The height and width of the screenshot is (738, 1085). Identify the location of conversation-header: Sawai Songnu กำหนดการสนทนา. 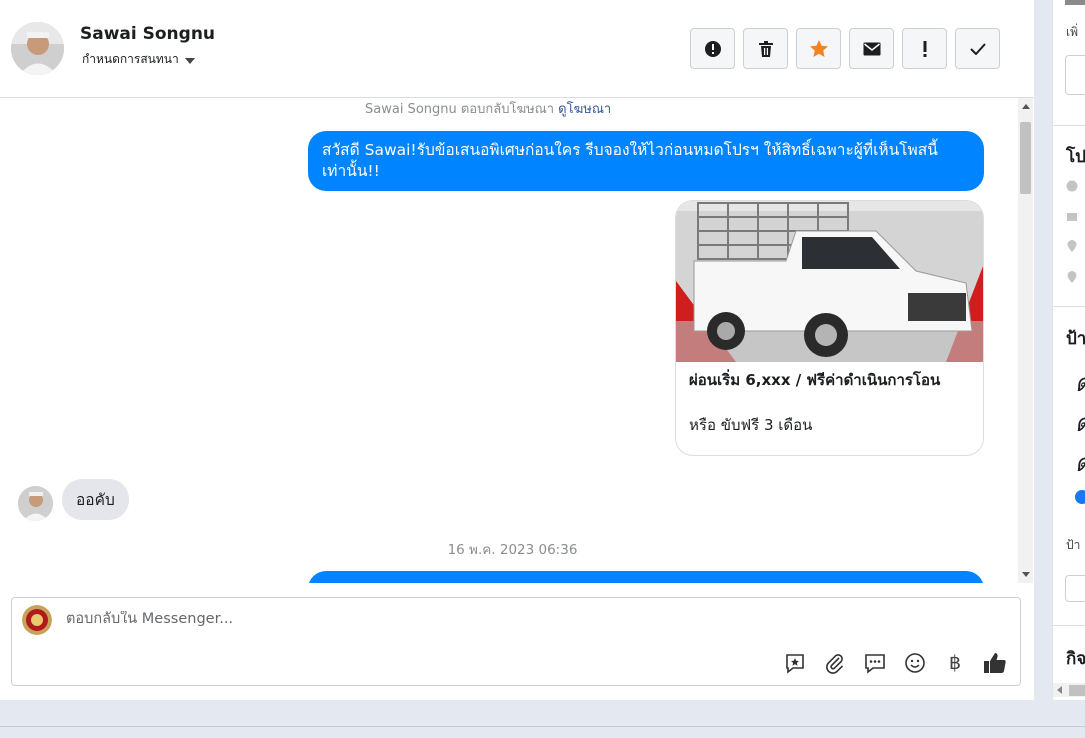
(517, 49).